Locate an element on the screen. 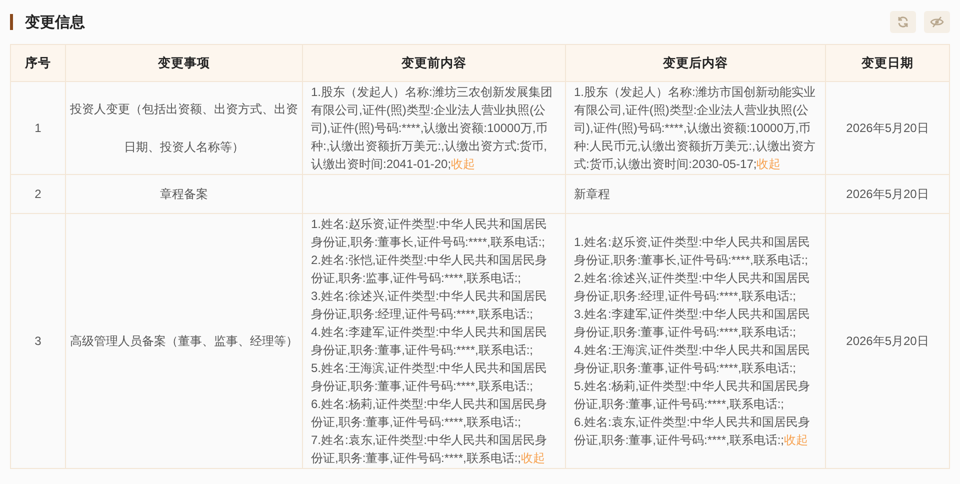  section-title: 变更信息 is located at coordinates (55, 22).